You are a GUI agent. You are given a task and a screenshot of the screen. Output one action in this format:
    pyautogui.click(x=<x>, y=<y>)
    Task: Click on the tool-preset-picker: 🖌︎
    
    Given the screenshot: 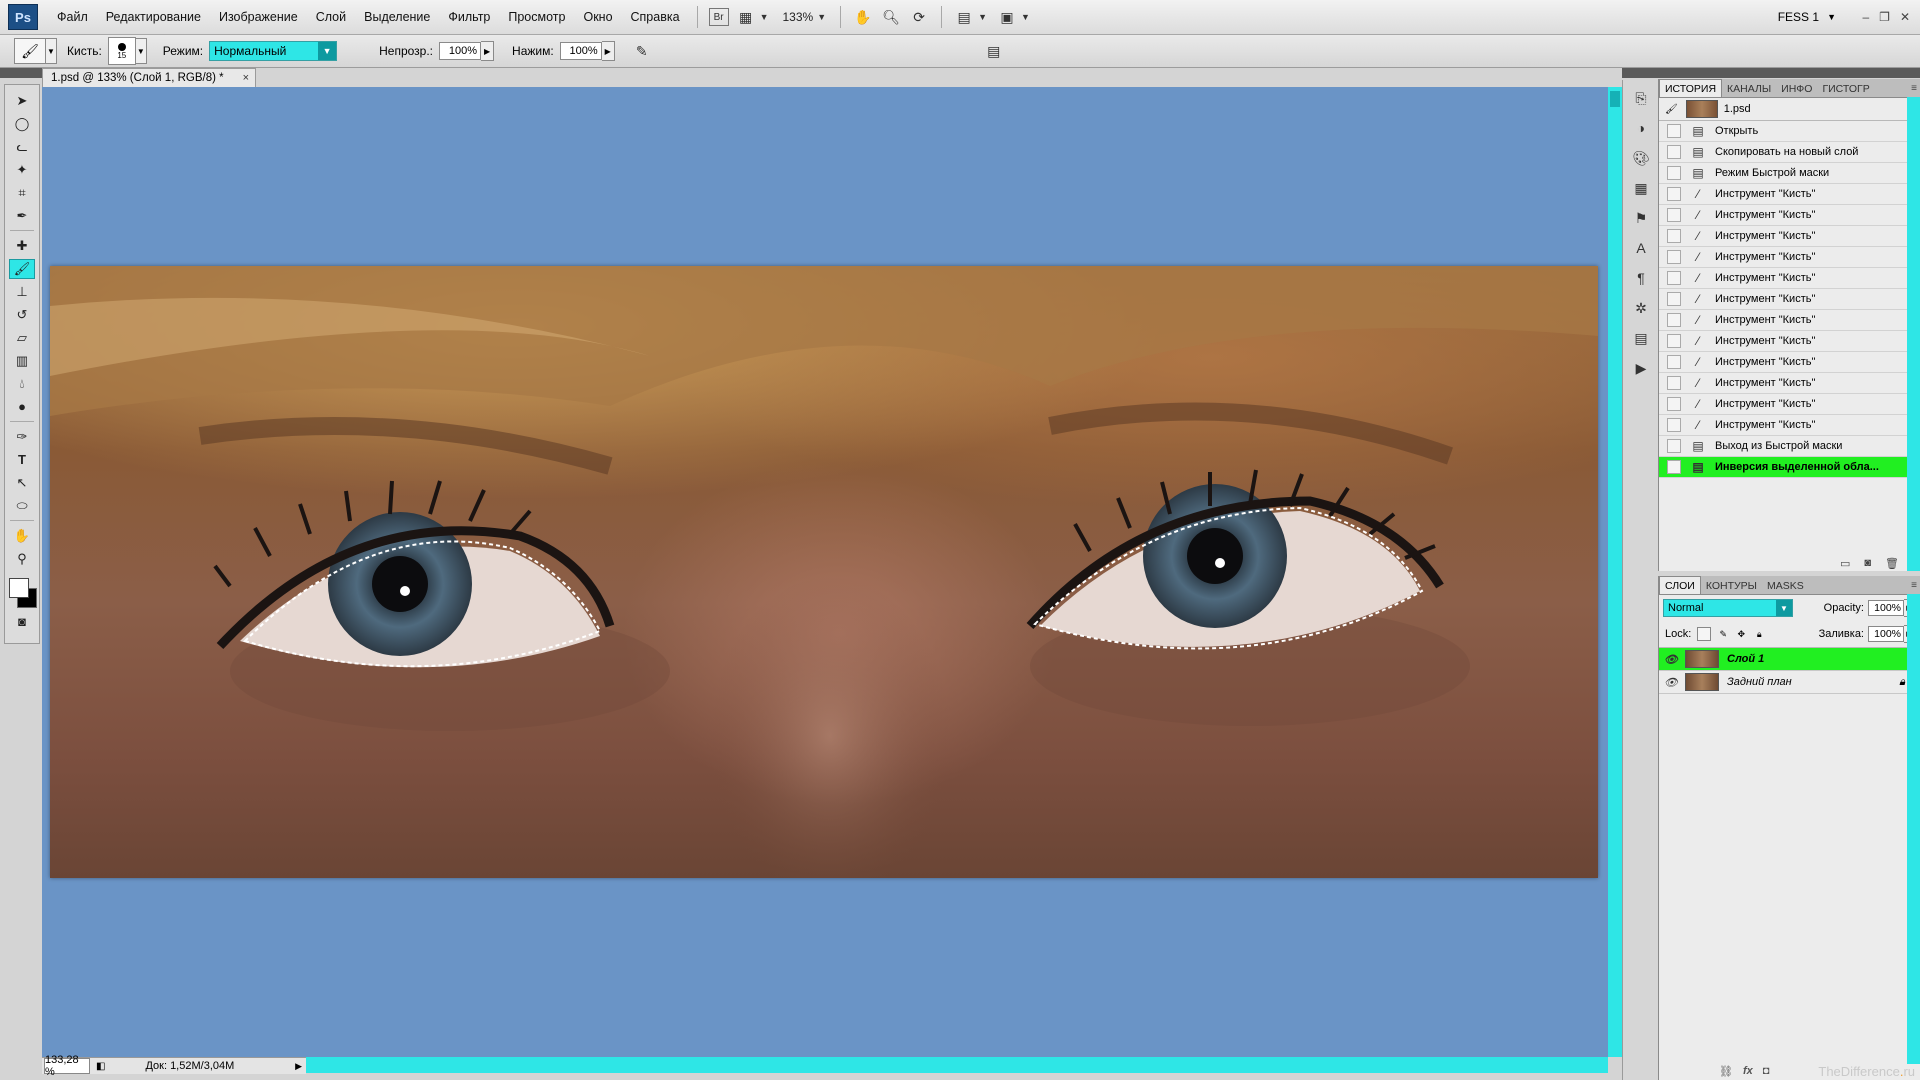 What is the action you would take?
    pyautogui.click(x=30, y=51)
    